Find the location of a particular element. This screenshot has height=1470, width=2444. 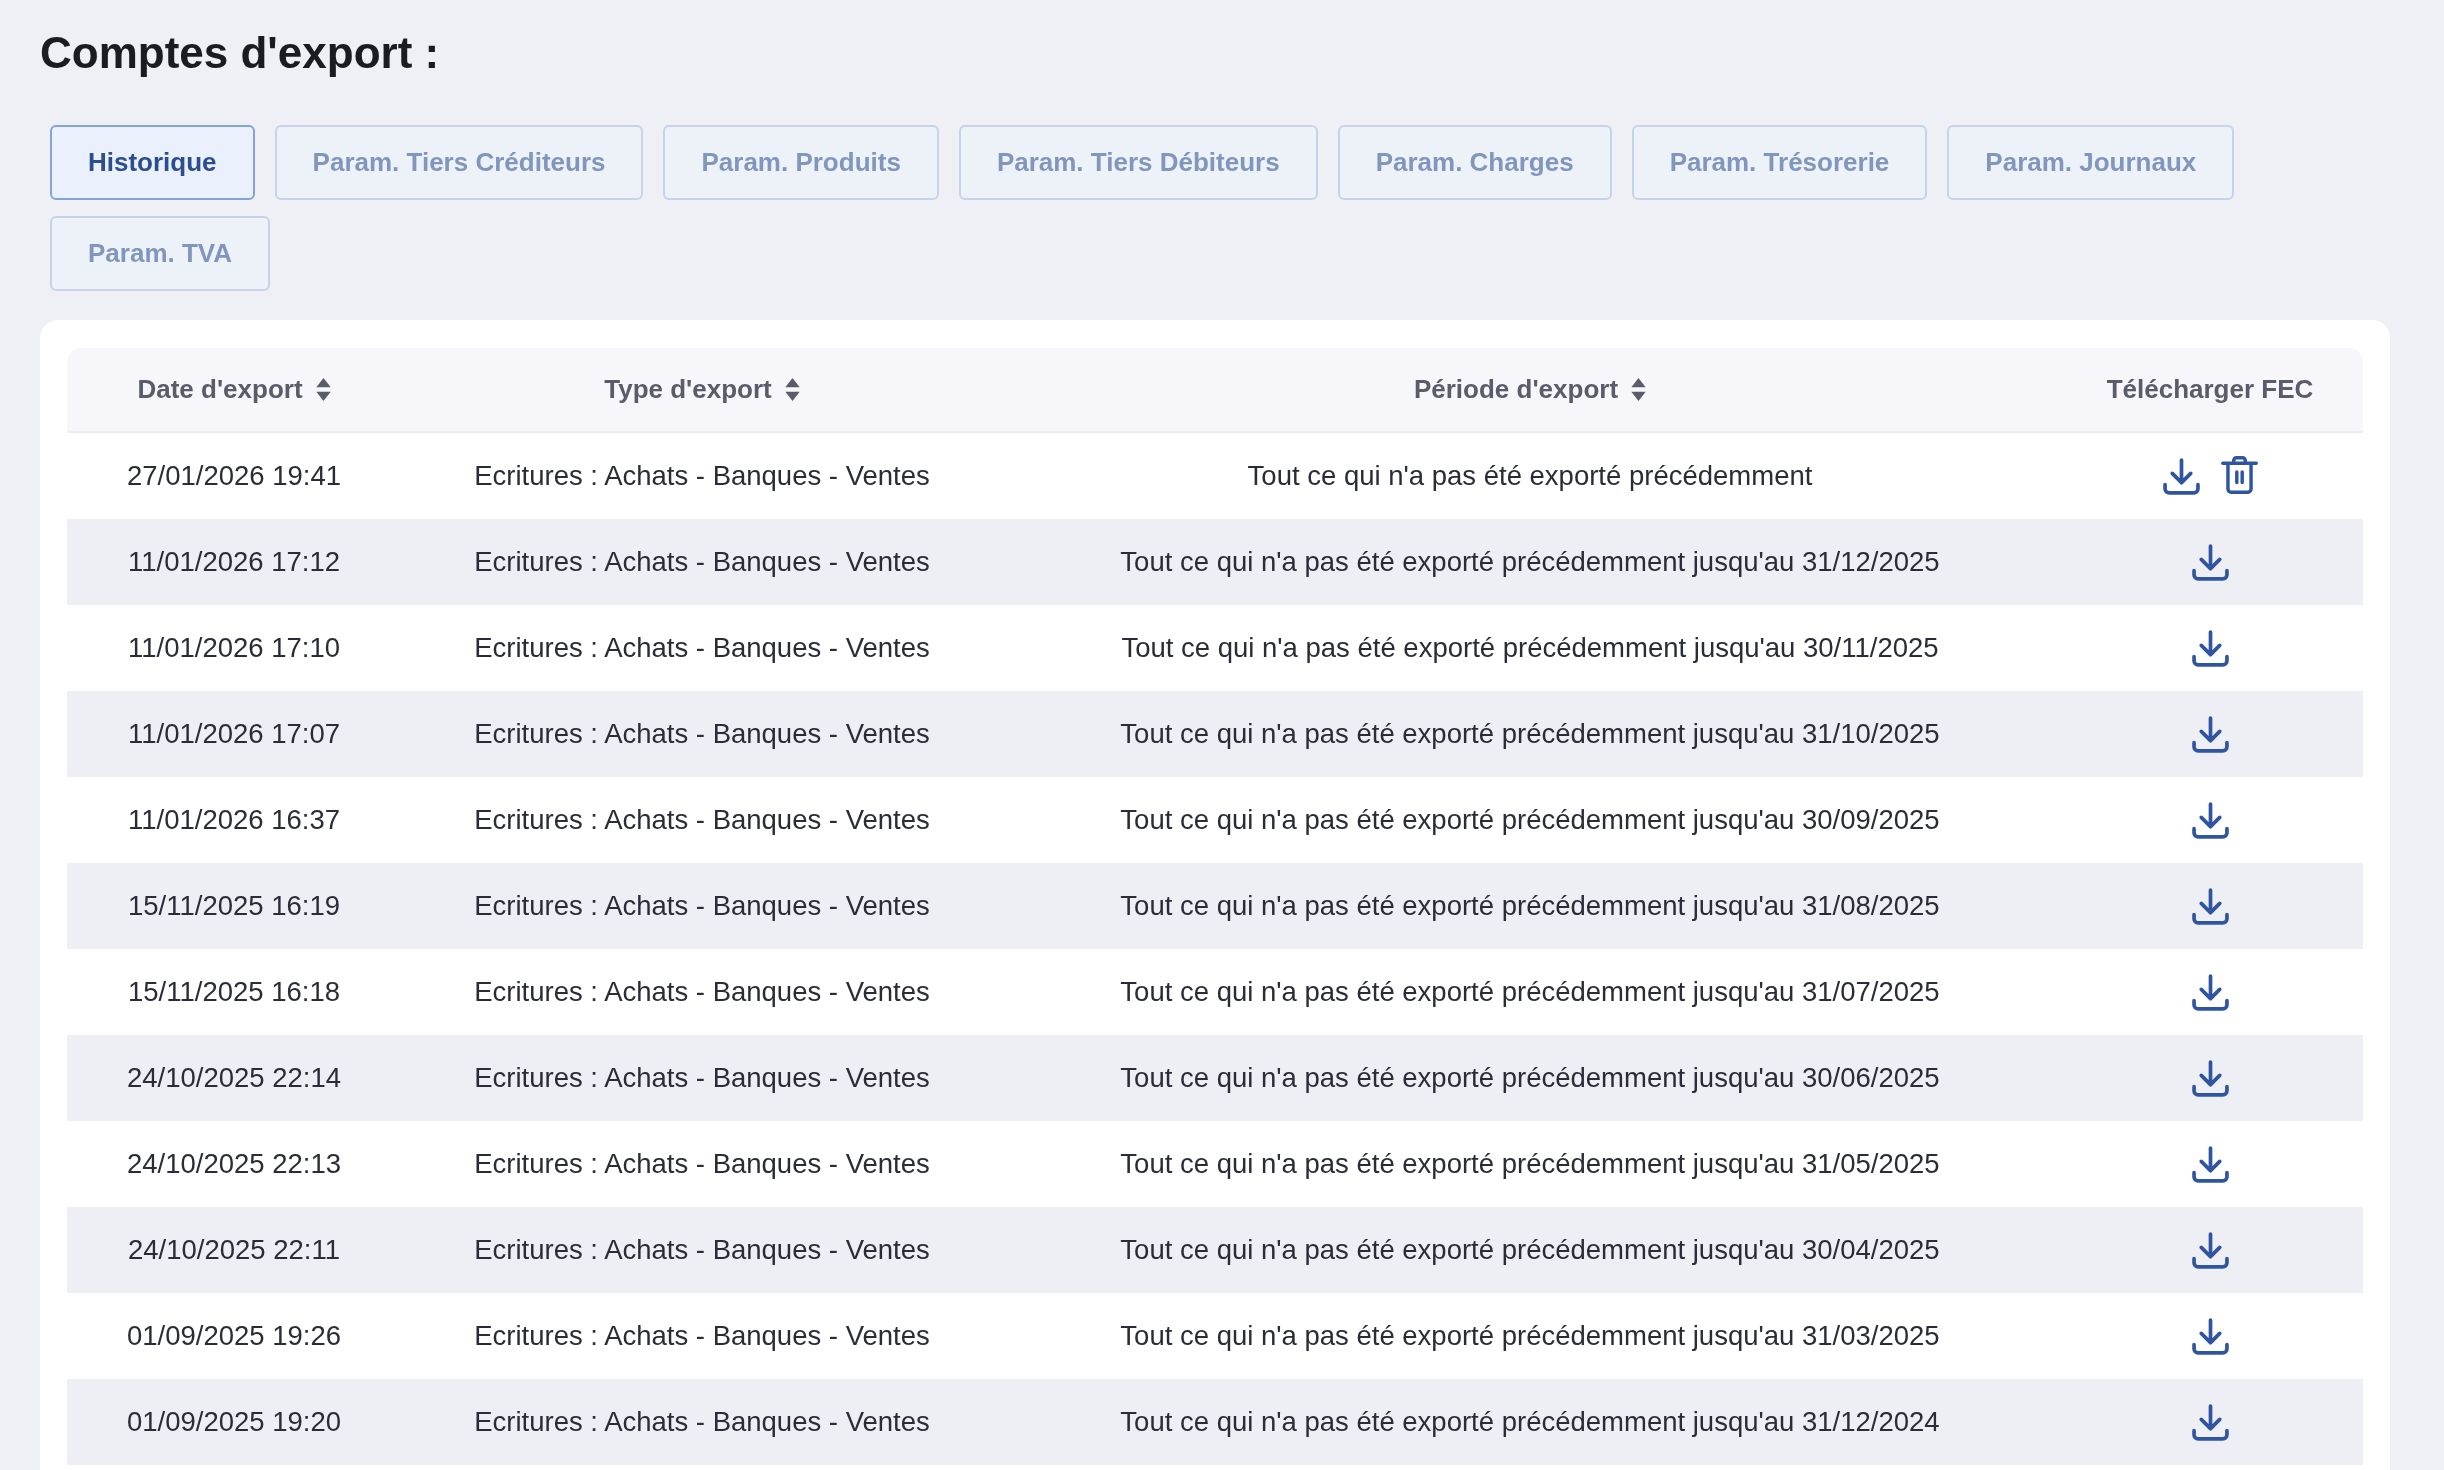

export-period: Tout ce qui n'a pas été exporté précédemment jusqu'au 30/04/2025 is located at coordinates (1530, 1250).